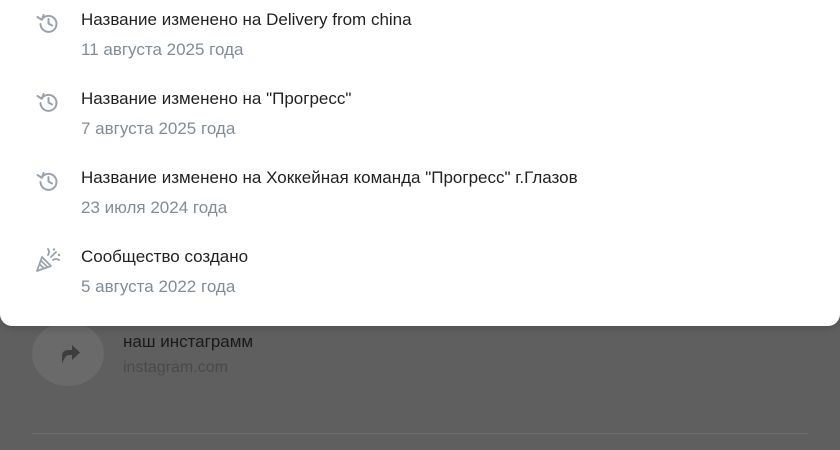 The image size is (840, 450). Describe the element at coordinates (188, 341) in the screenshot. I see `link-title: наш инстаграмм` at that location.